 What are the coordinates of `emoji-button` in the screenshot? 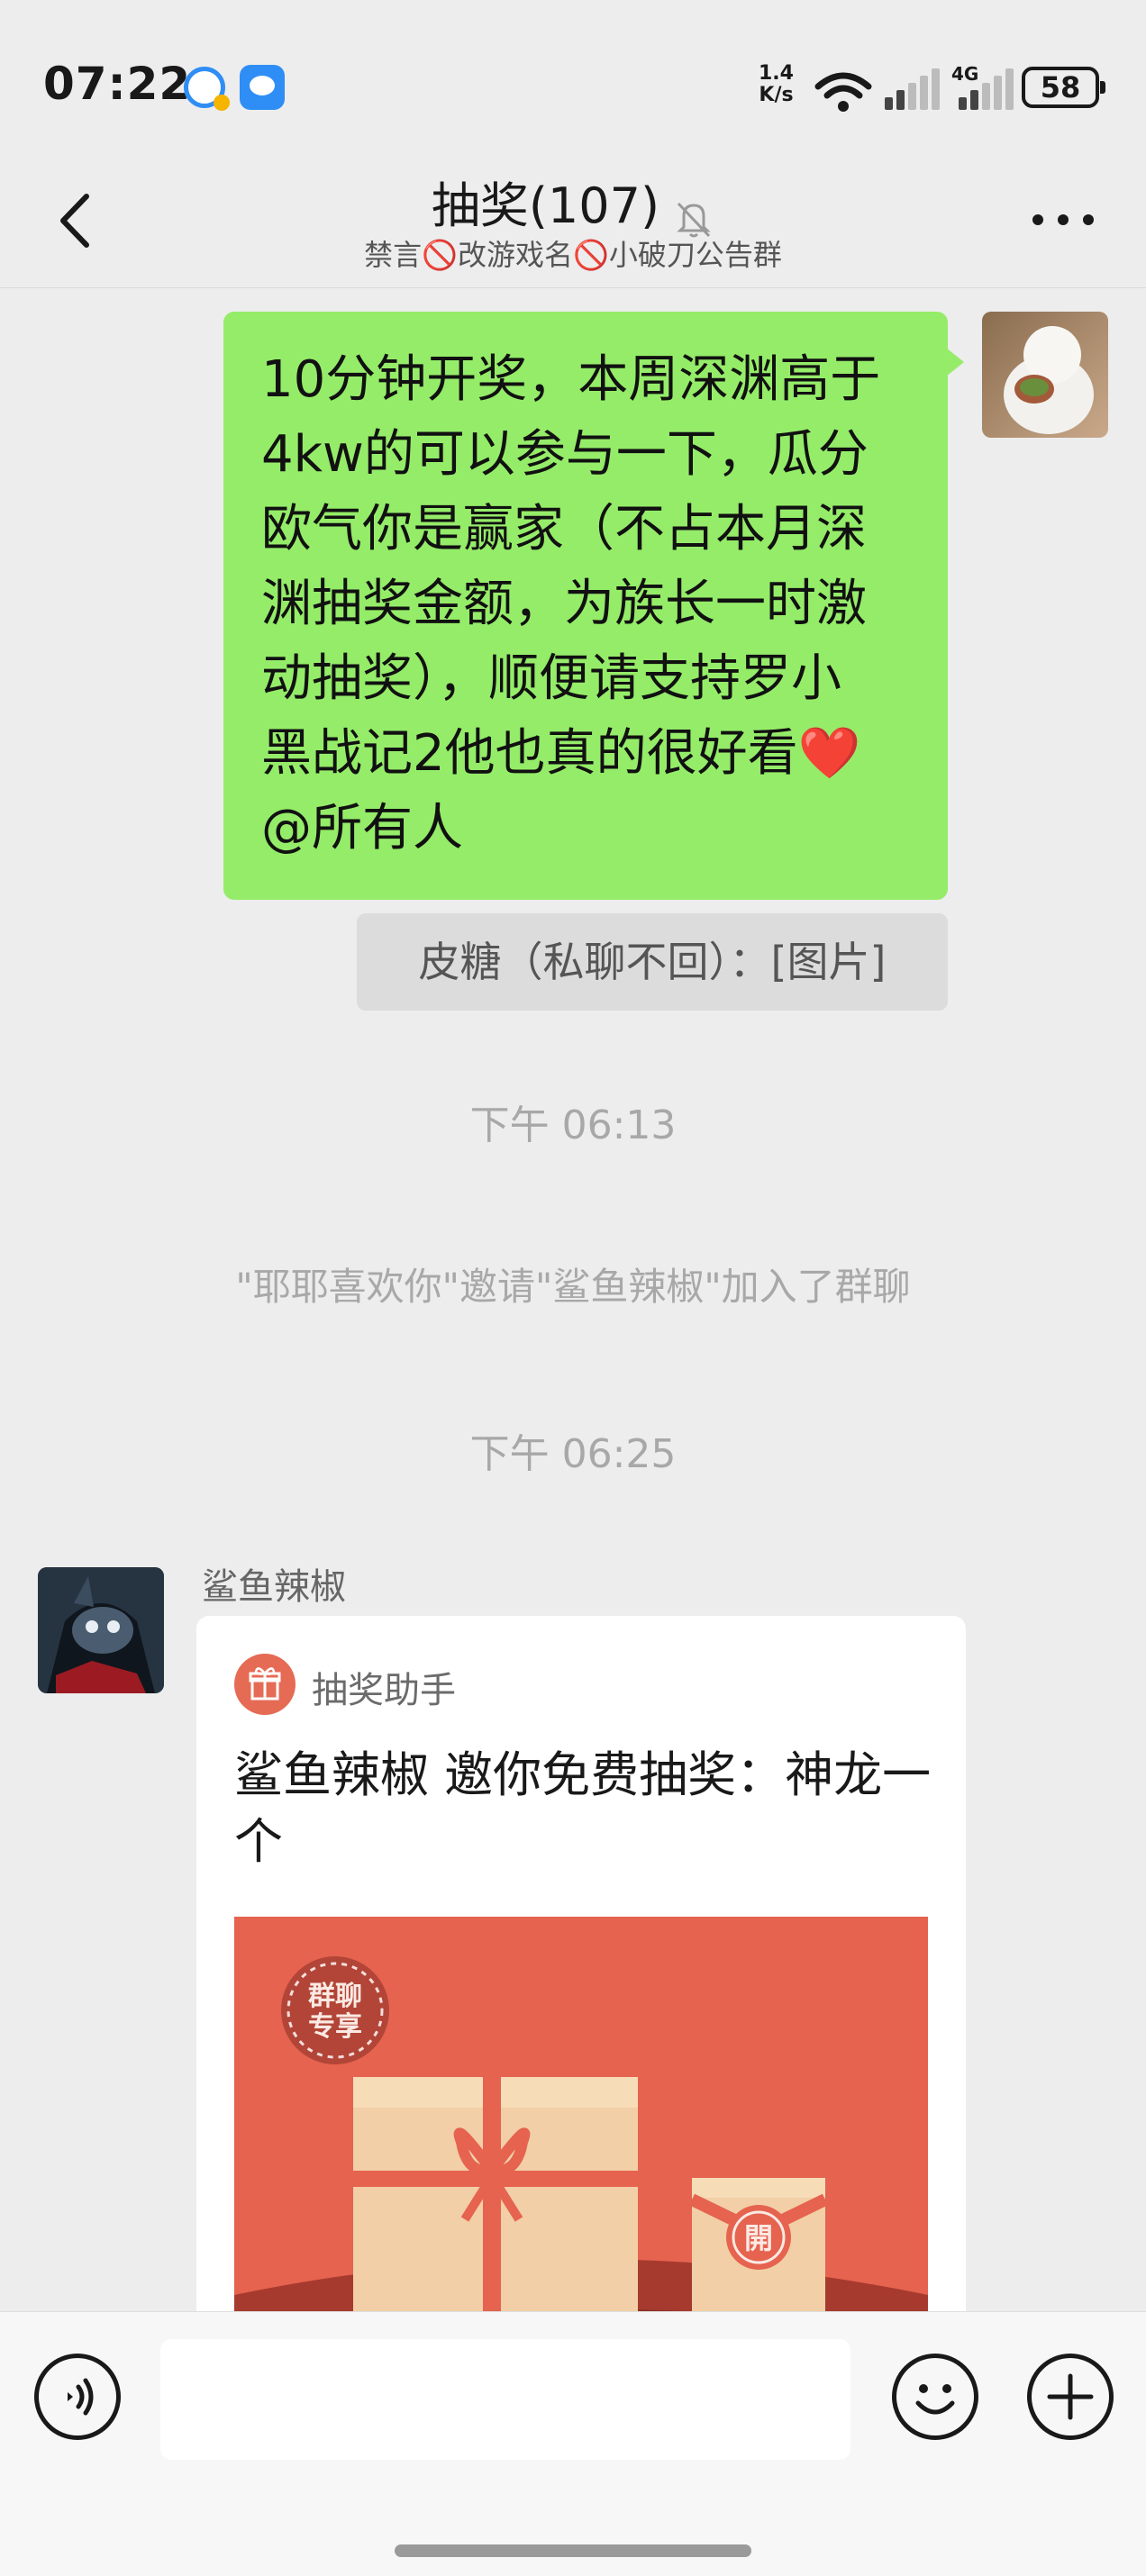 It's located at (935, 2397).